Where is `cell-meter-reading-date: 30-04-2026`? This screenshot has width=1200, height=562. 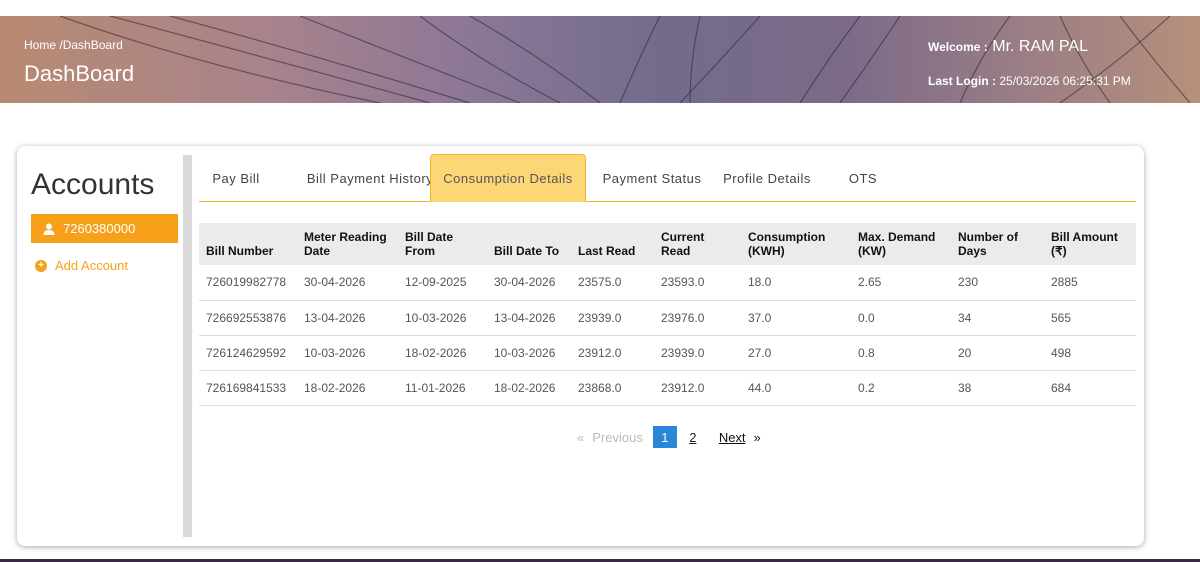
cell-meter-reading-date: 30-04-2026 is located at coordinates (347, 283).